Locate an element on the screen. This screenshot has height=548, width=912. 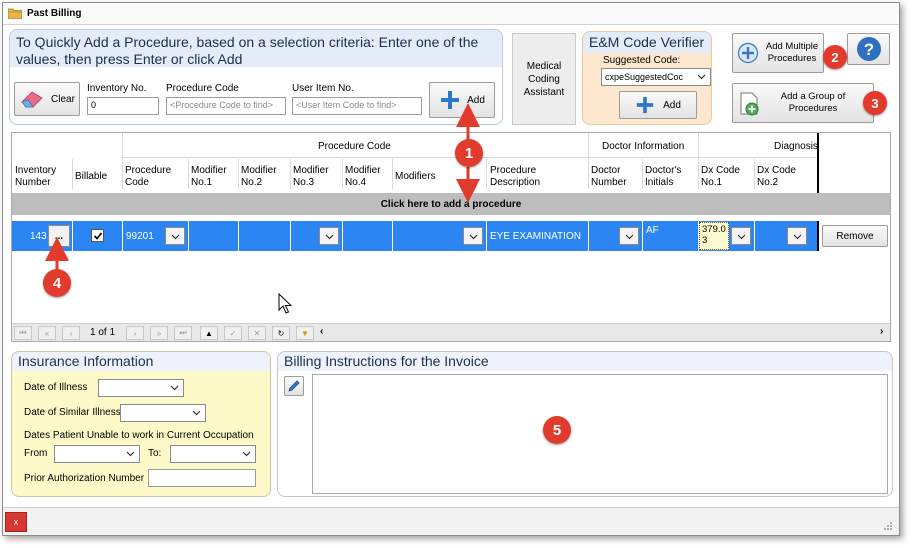
annotation-arrows is located at coordinates (262, 186).